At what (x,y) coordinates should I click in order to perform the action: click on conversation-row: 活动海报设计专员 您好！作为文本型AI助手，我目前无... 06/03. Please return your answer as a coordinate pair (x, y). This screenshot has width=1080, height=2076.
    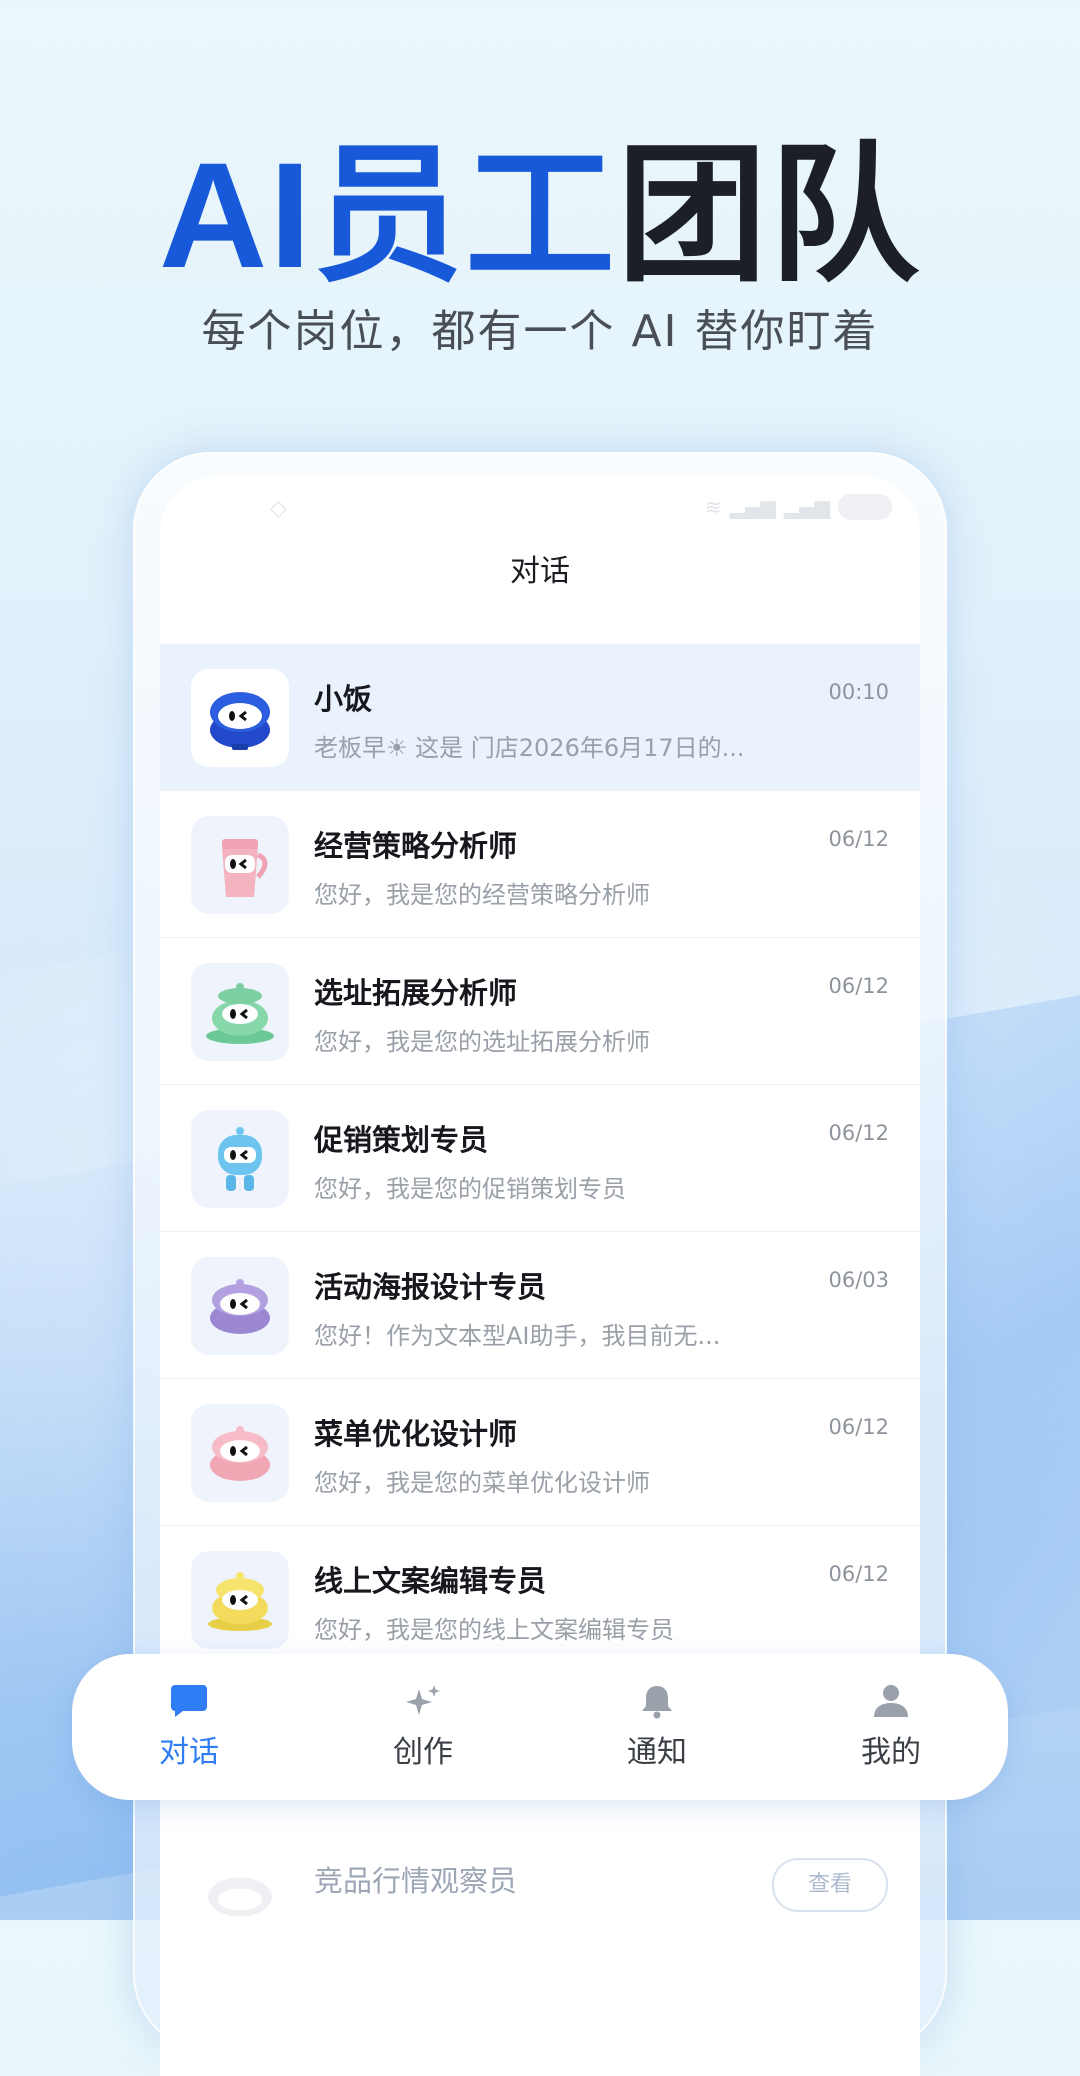
    Looking at the image, I should click on (540, 1305).